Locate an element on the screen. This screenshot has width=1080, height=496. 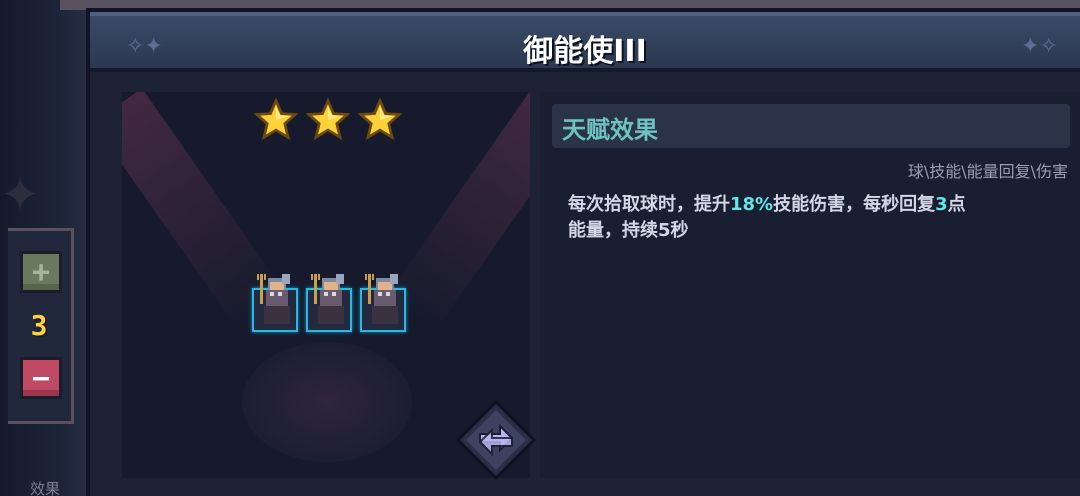
minus-icon: − is located at coordinates (41, 378).